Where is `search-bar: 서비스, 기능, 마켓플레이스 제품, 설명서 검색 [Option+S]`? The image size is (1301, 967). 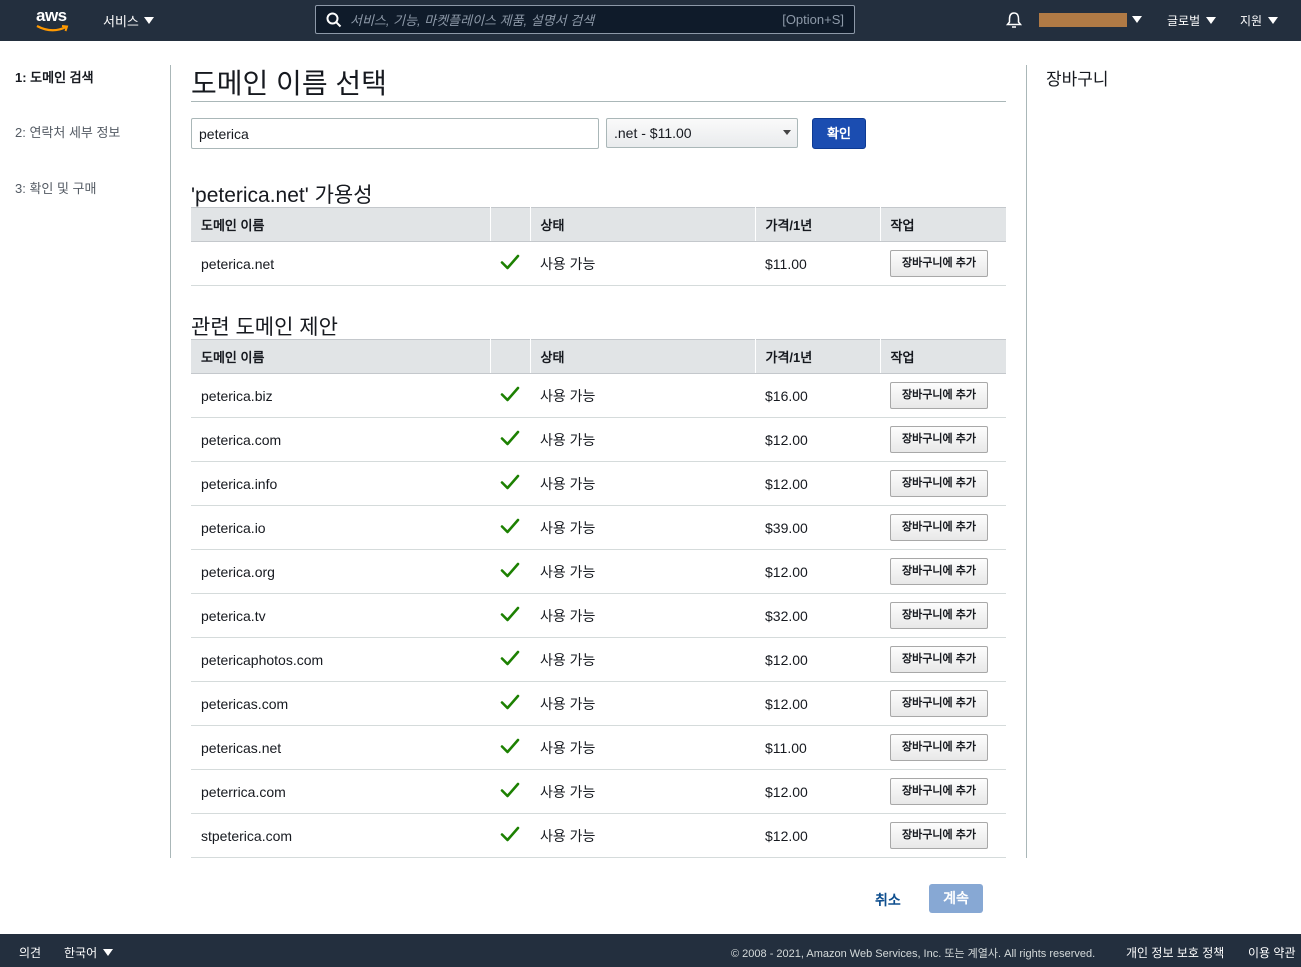 search-bar: 서비스, 기능, 마켓플레이스 제품, 설명서 검색 [Option+S] is located at coordinates (585, 19).